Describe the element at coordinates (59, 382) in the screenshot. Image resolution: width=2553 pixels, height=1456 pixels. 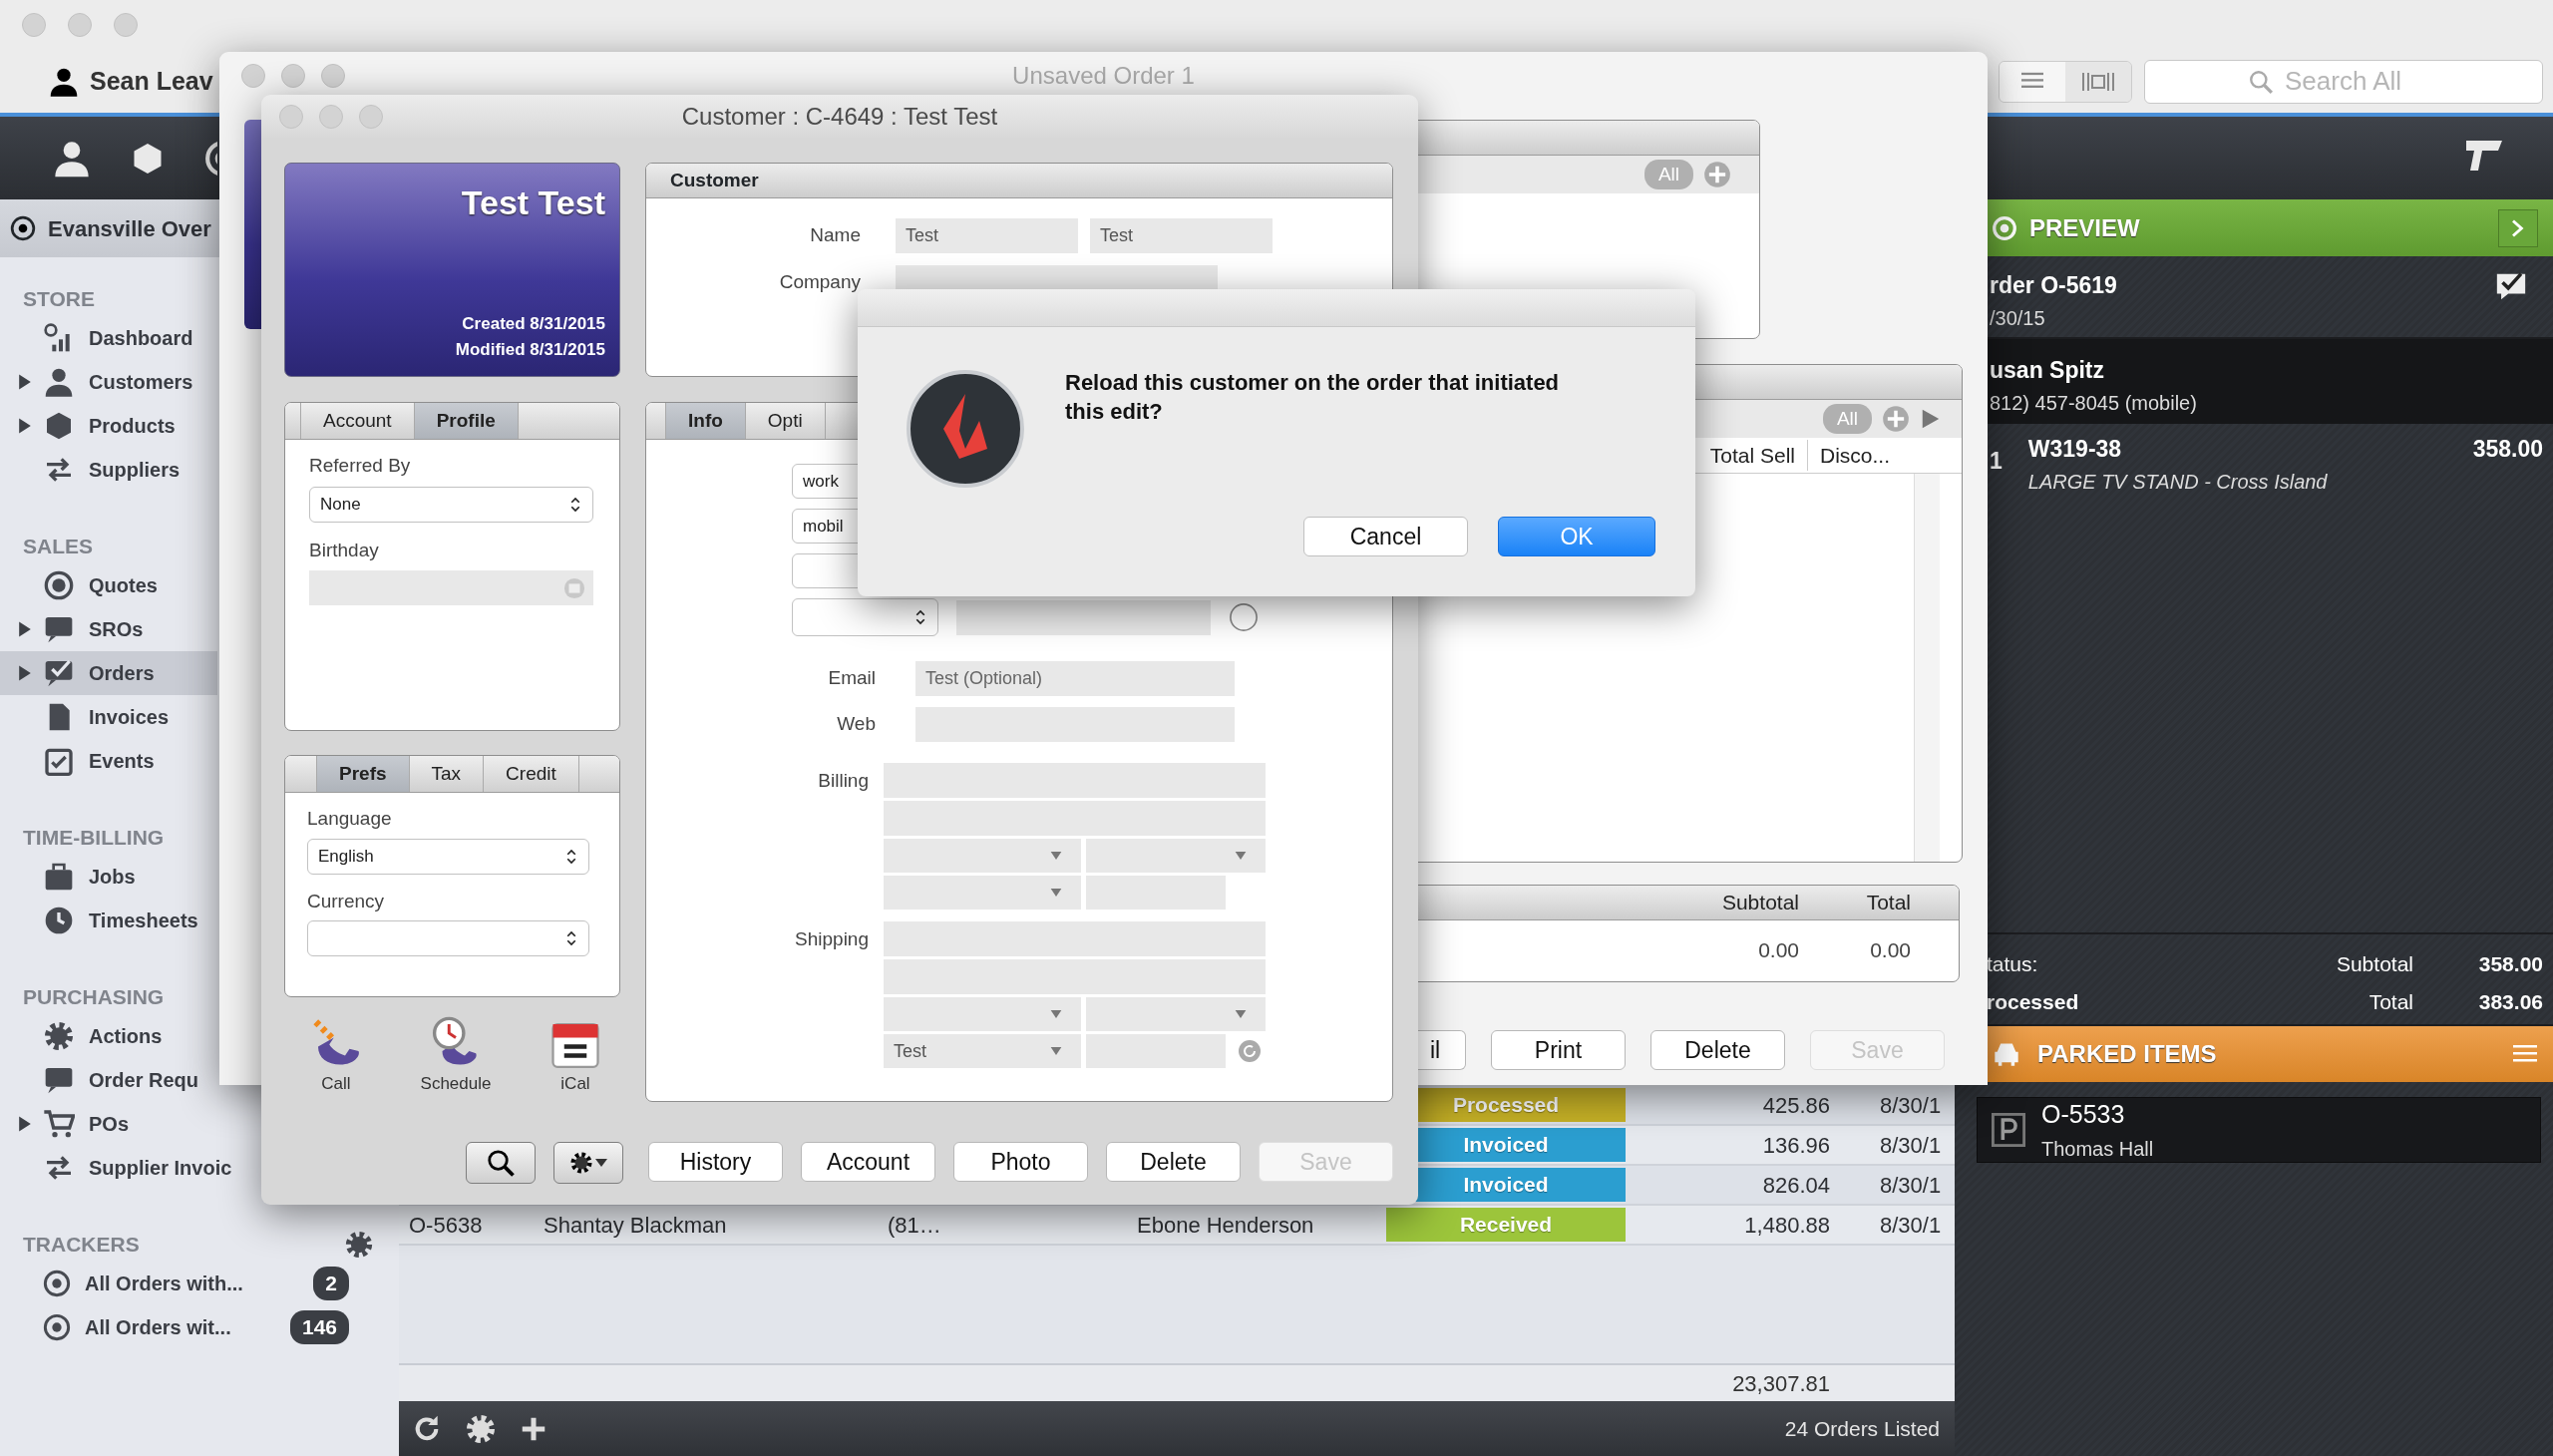
I see `person-icon` at that location.